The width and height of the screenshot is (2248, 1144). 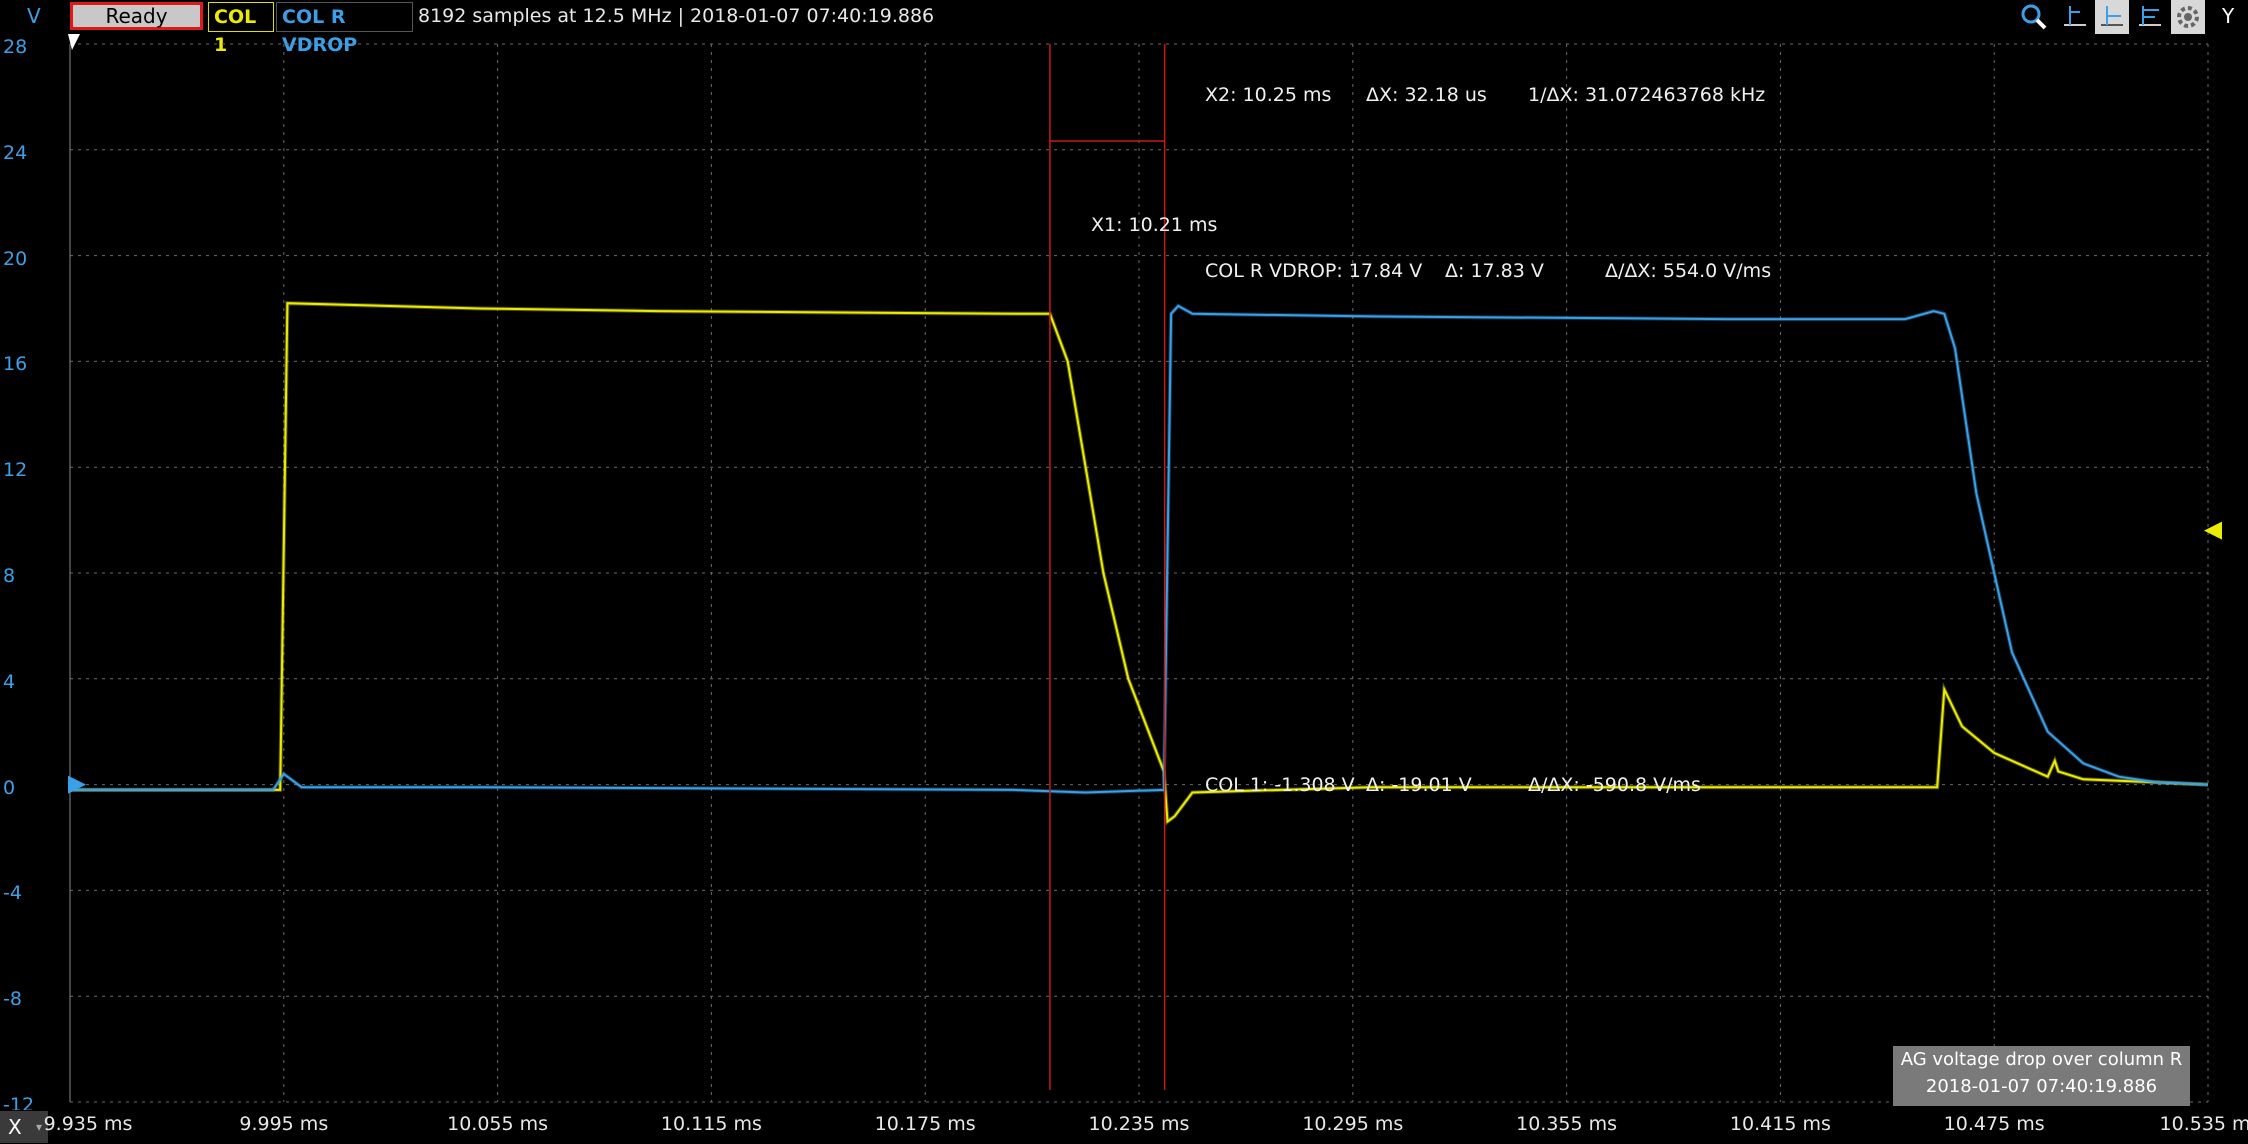 I want to click on col1-delta-readout: Δ: -19.01 V, so click(x=1419, y=785).